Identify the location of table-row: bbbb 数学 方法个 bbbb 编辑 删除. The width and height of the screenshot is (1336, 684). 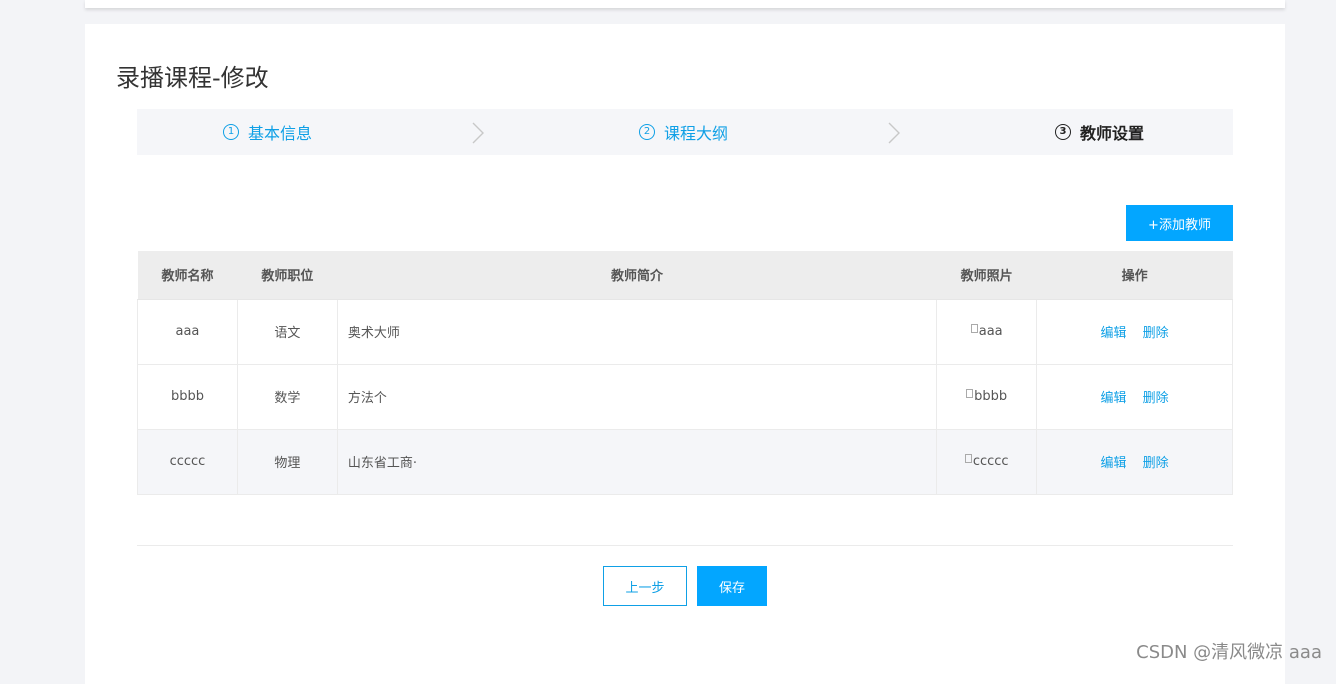
(685, 396).